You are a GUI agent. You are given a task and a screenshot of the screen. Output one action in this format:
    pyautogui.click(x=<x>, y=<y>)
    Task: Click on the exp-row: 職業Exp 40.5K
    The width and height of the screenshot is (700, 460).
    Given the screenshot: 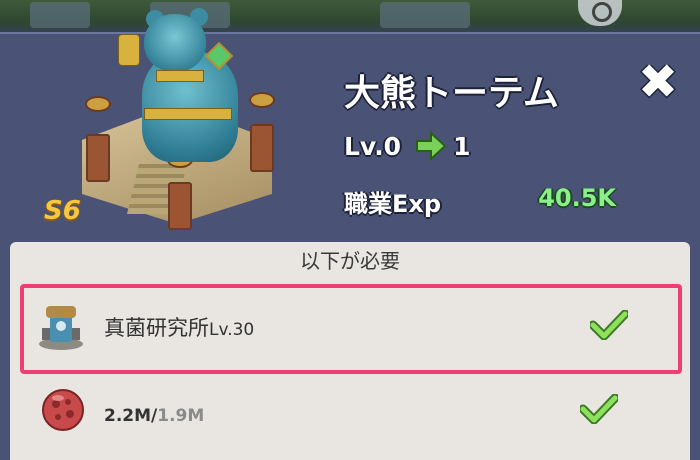 What is the action you would take?
    pyautogui.click(x=494, y=202)
    